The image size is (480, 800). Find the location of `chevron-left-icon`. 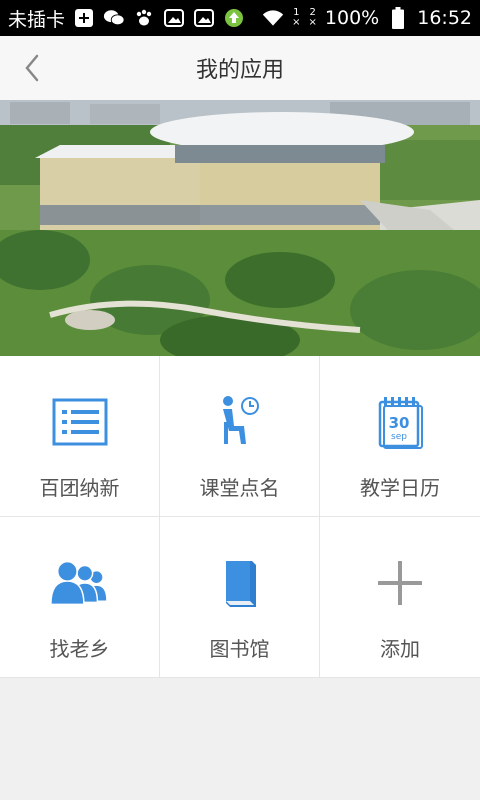

chevron-left-icon is located at coordinates (32, 68).